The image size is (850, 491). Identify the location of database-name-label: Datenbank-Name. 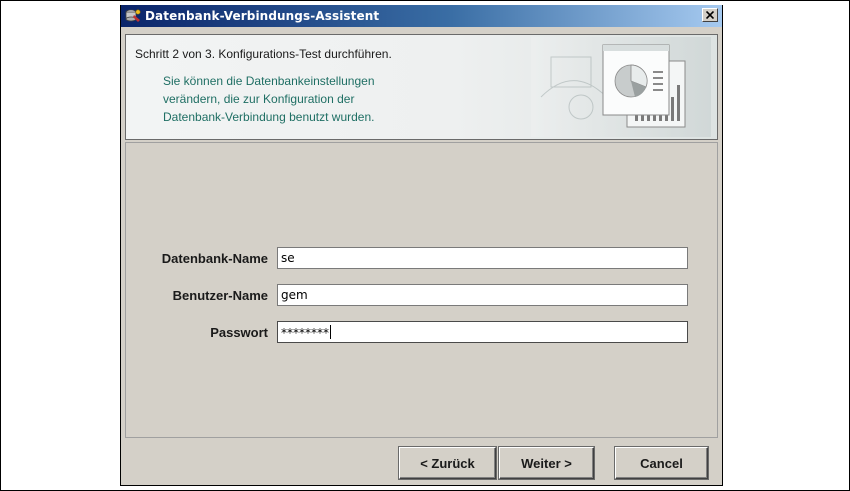
(214, 258).